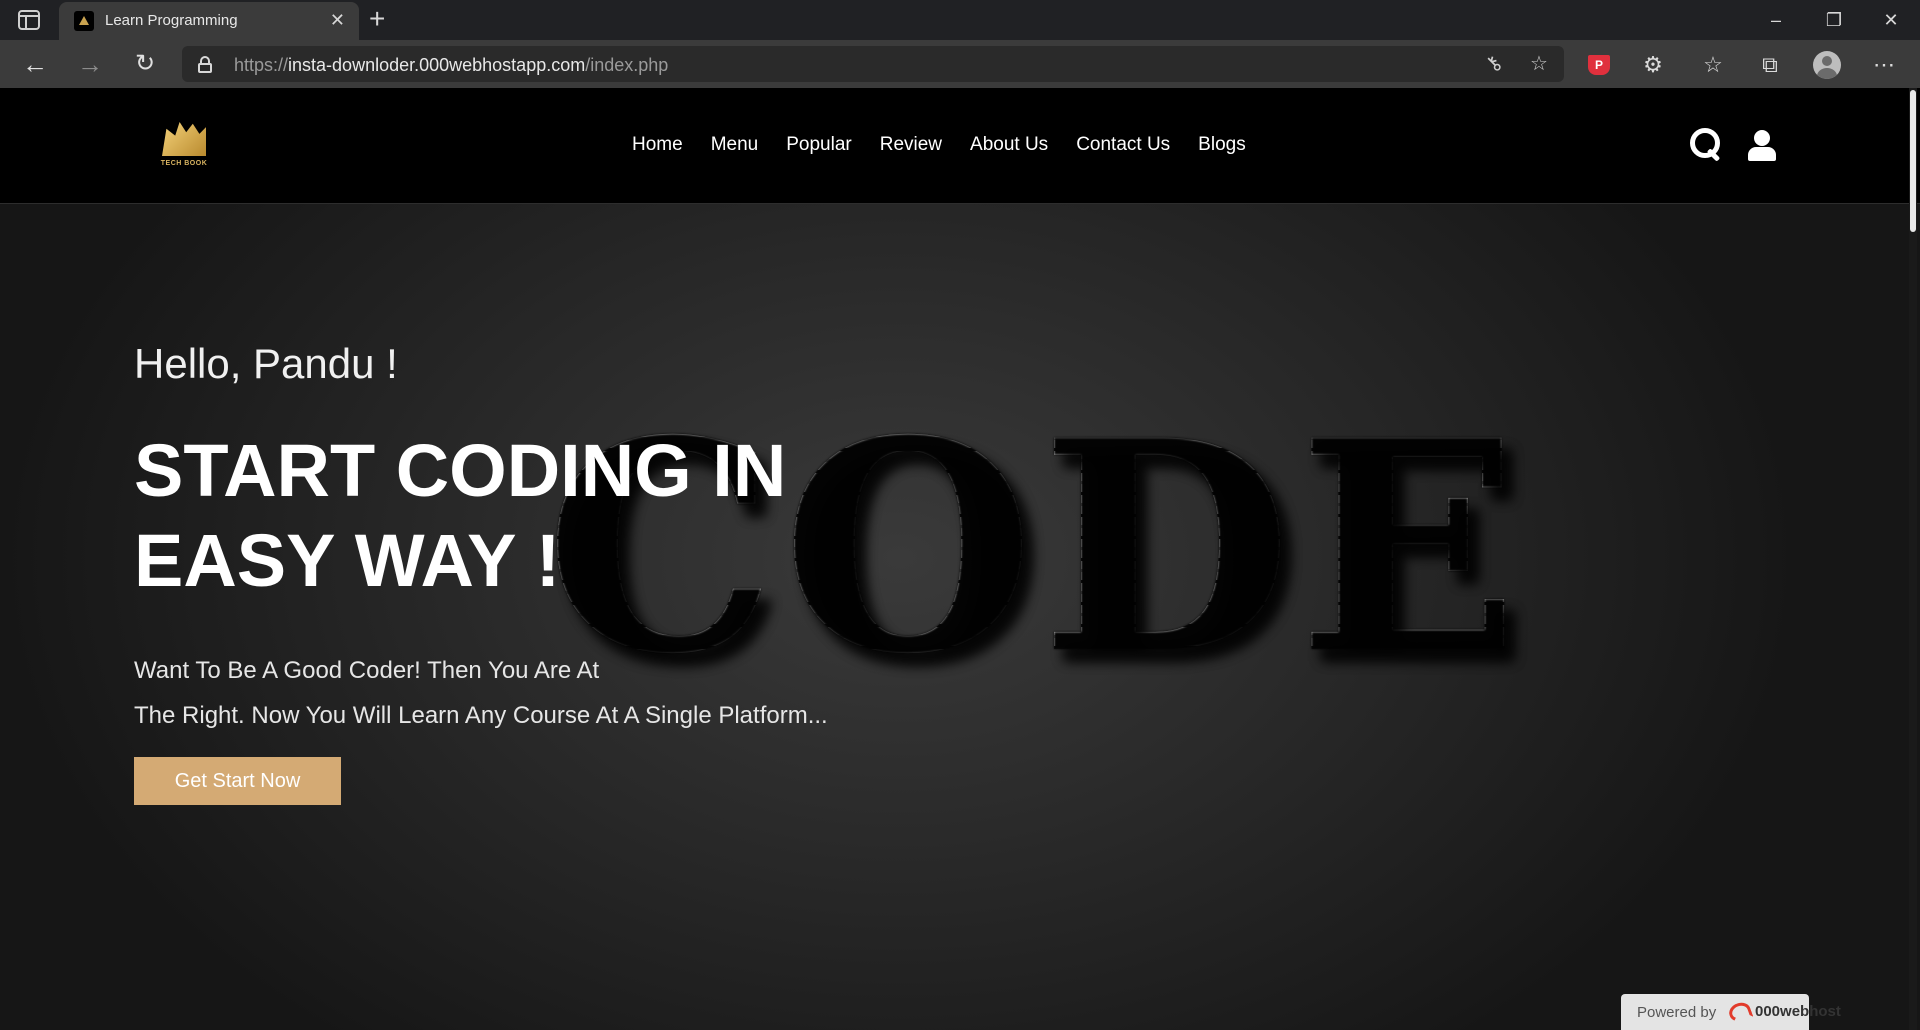 The height and width of the screenshot is (1030, 1920). What do you see at coordinates (1222, 145) in the screenshot?
I see `nav-link-blogs: Blogs` at bounding box center [1222, 145].